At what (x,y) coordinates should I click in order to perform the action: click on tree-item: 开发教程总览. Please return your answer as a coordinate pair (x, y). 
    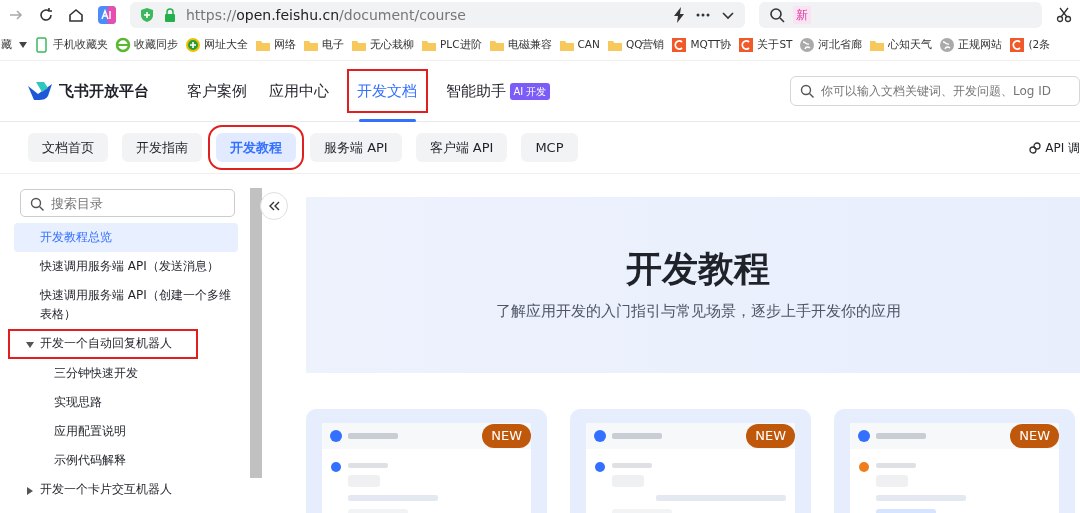
    Looking at the image, I should click on (126, 237).